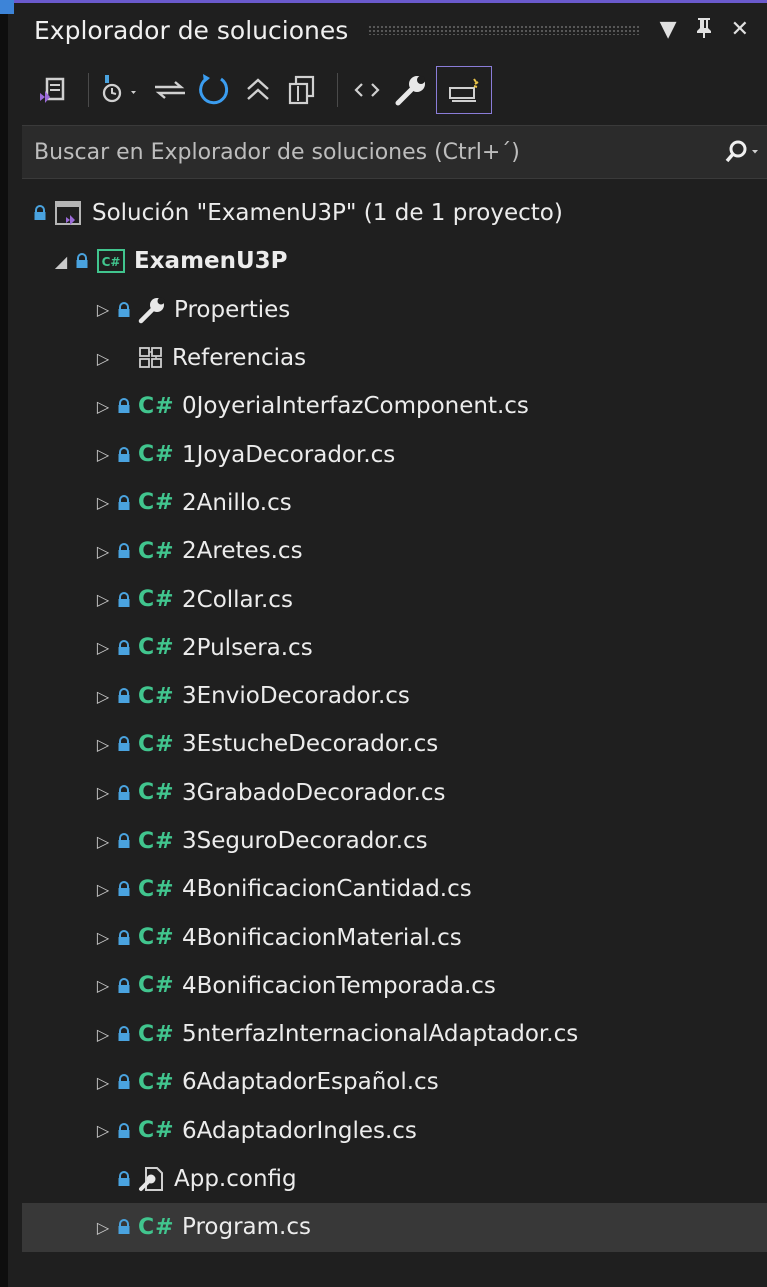 This screenshot has width=767, height=1287. Describe the element at coordinates (394, 599) in the screenshot. I see `tree-item-file: ▷ C# 2Collar.cs` at that location.